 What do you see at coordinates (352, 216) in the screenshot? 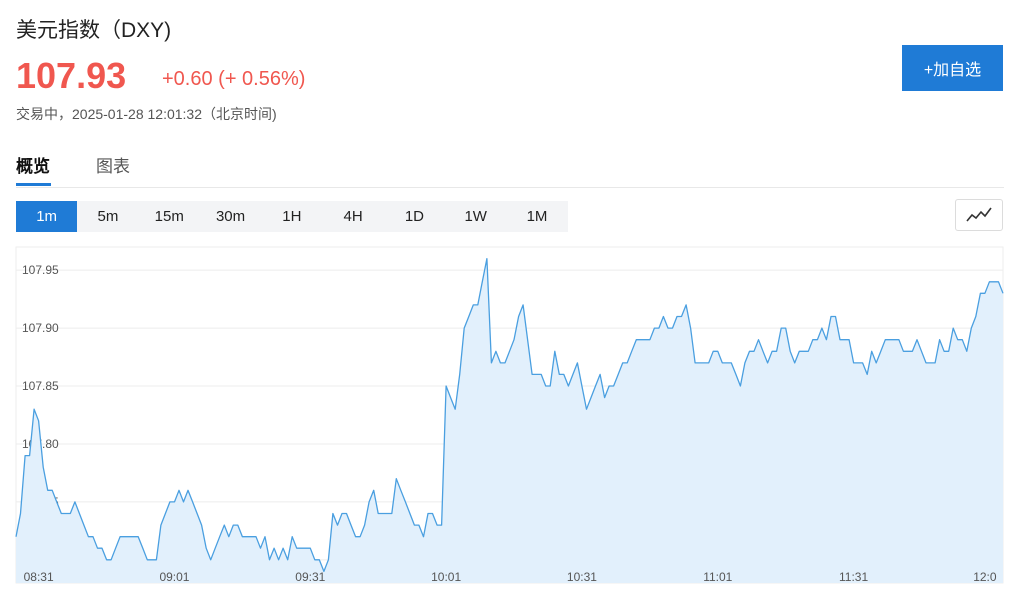
I see `interval-4h: 4H` at bounding box center [352, 216].